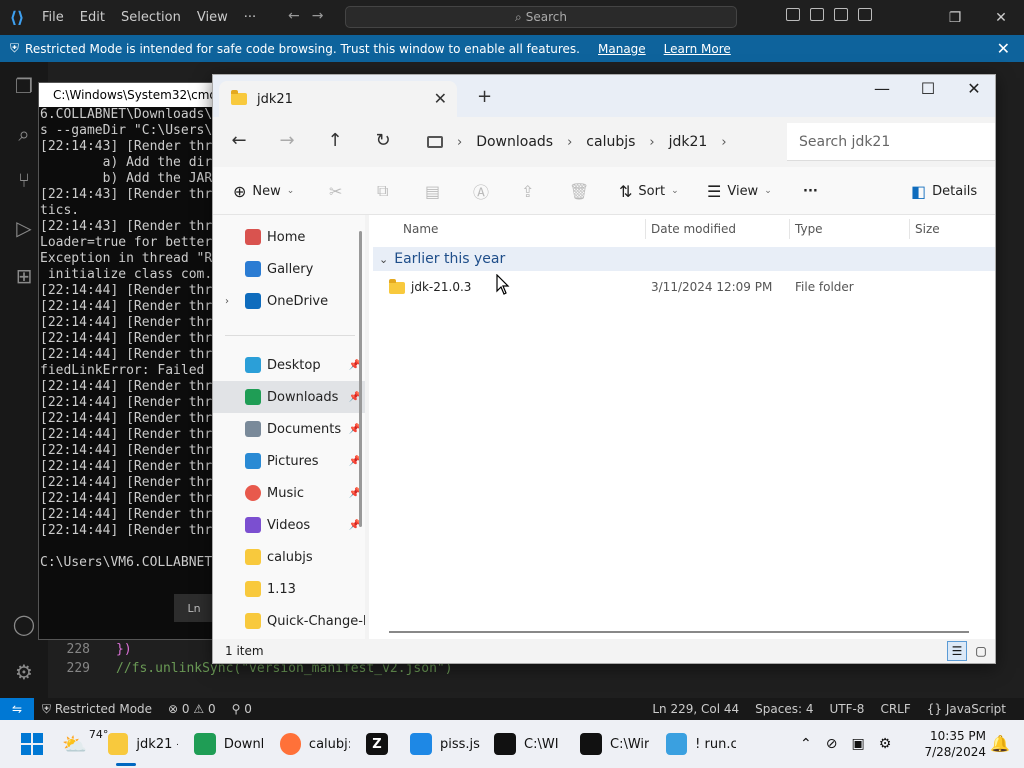  Describe the element at coordinates (865, 14) in the screenshot. I see `customize-layout-icon` at that location.